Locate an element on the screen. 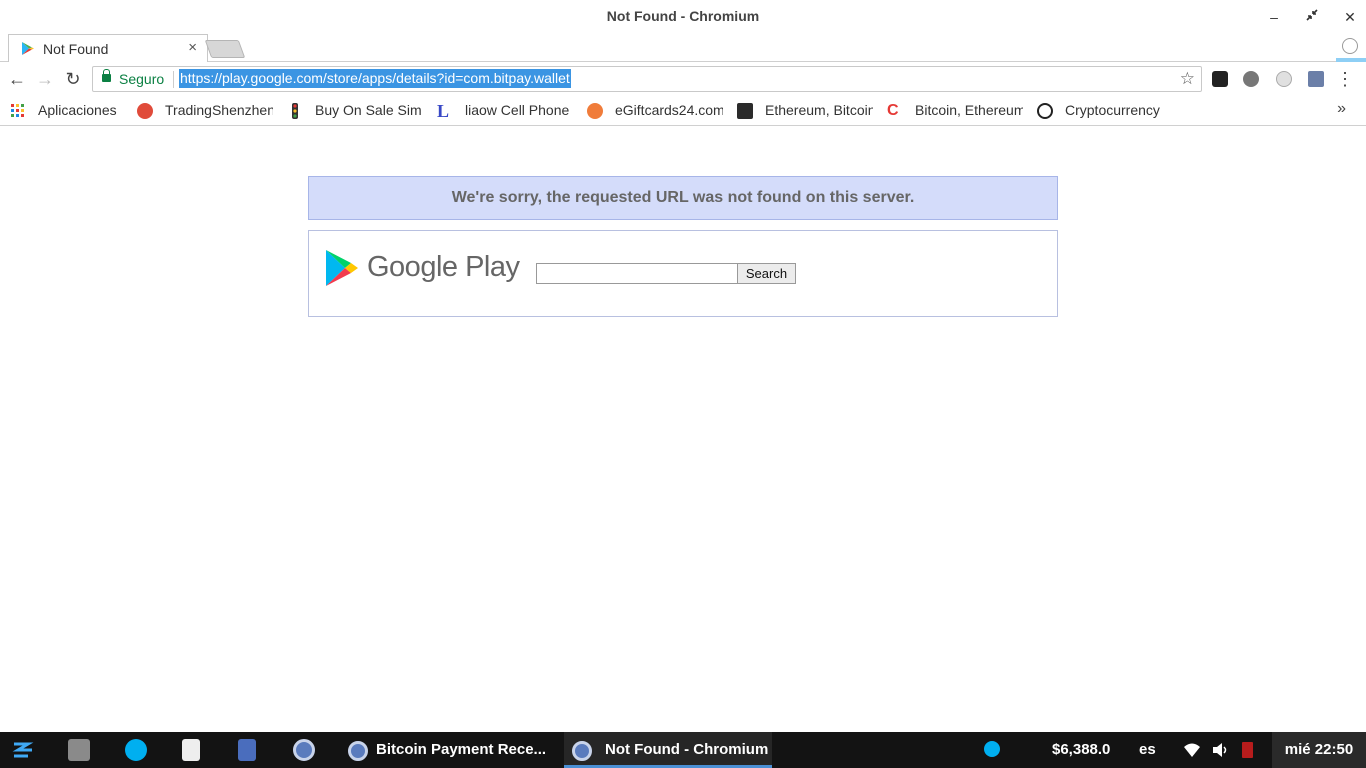  bookmark-bitcoin-ethereum: C Bitcoin, Ethereum is located at coordinates (955, 111).